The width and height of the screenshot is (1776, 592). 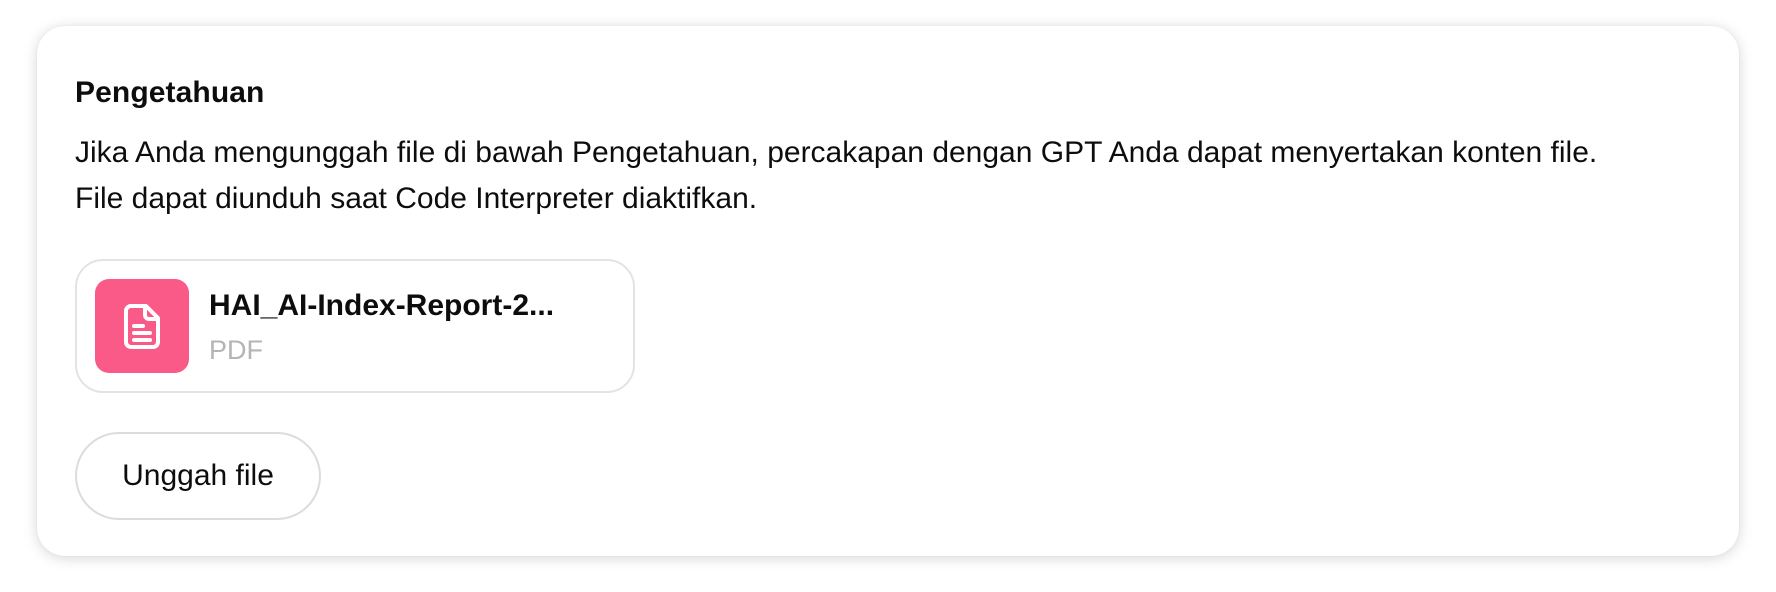 What do you see at coordinates (170, 92) in the screenshot?
I see `section-title: Pengetahuan` at bounding box center [170, 92].